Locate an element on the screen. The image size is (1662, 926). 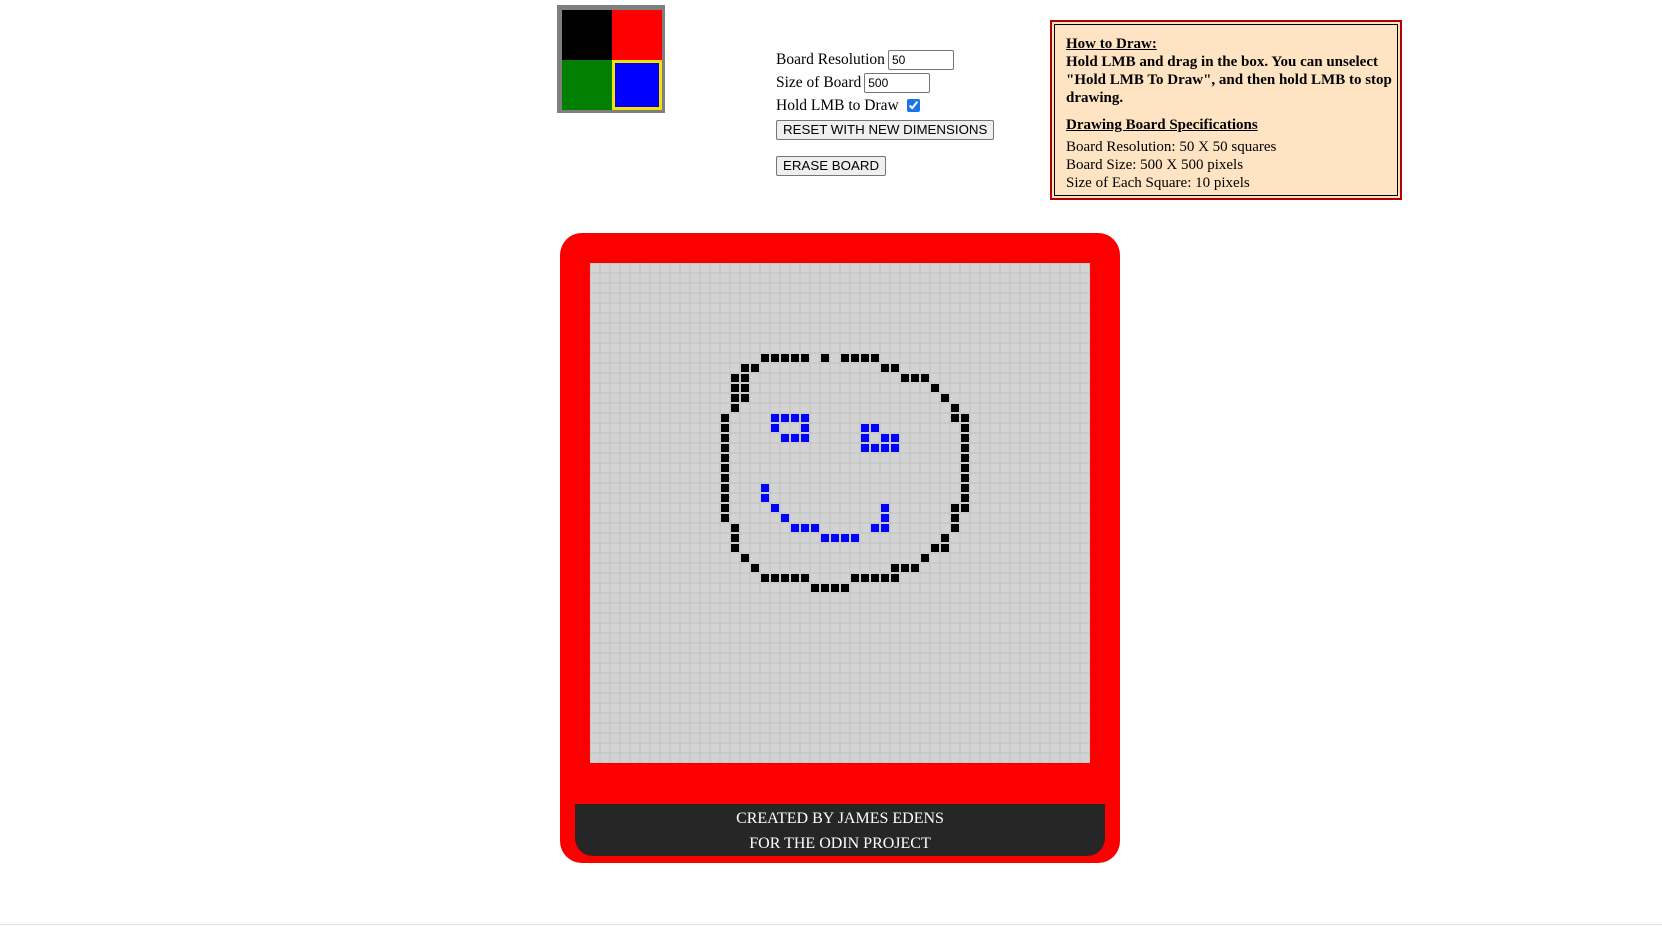
swatch-blue is located at coordinates (637, 85).